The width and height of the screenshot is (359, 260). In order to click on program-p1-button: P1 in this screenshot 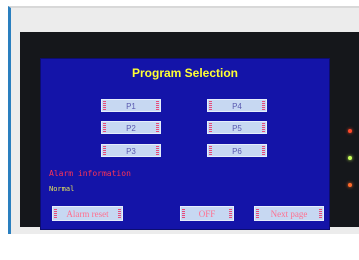, I will do `click(131, 105)`.